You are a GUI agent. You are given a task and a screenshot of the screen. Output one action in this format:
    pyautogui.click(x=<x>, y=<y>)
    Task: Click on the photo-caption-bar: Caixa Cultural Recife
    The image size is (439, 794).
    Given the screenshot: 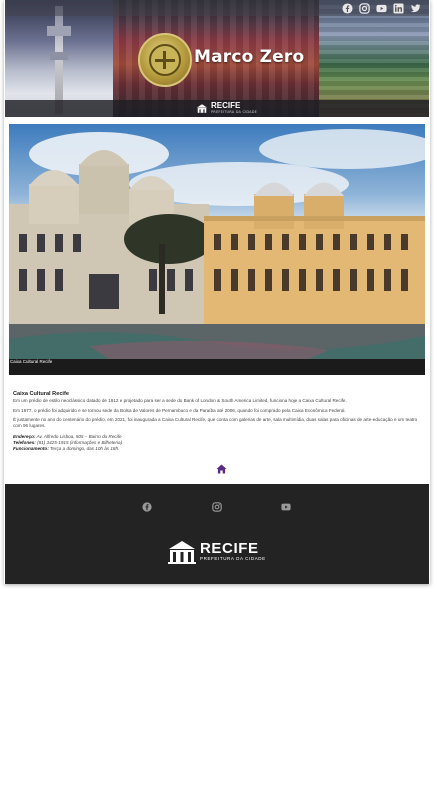 What is the action you would take?
    pyautogui.click(x=217, y=367)
    